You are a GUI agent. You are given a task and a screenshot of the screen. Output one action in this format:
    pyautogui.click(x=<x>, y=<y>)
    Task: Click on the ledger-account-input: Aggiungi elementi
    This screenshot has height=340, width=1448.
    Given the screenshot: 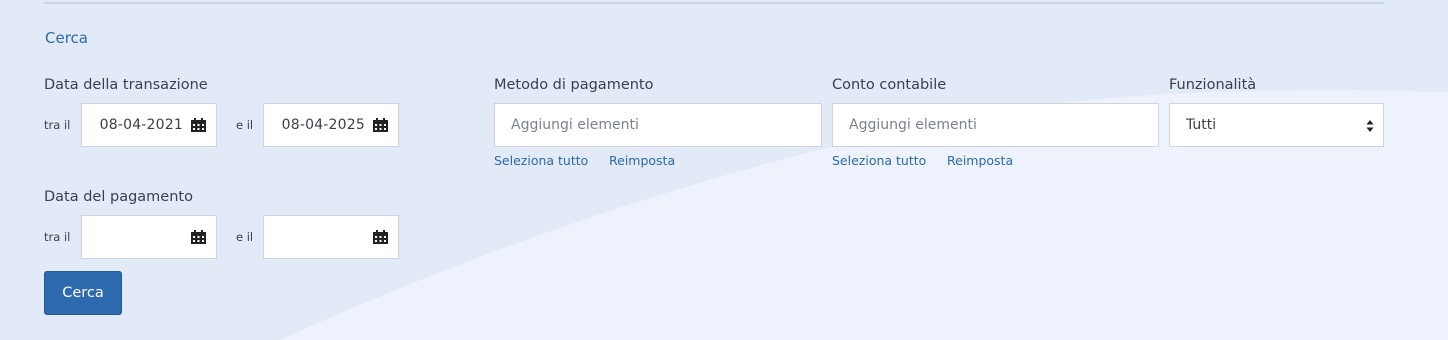 What is the action you would take?
    pyautogui.click(x=995, y=125)
    